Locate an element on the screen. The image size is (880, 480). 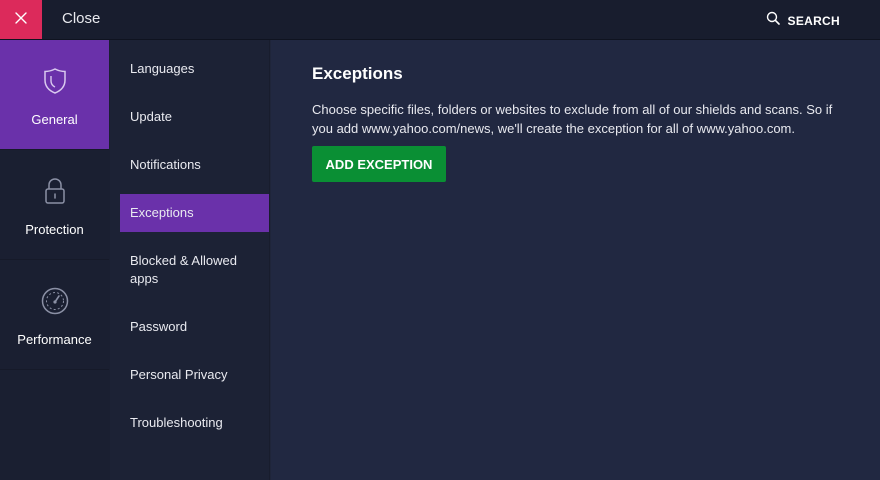
category-label: Protection is located at coordinates (54, 229).